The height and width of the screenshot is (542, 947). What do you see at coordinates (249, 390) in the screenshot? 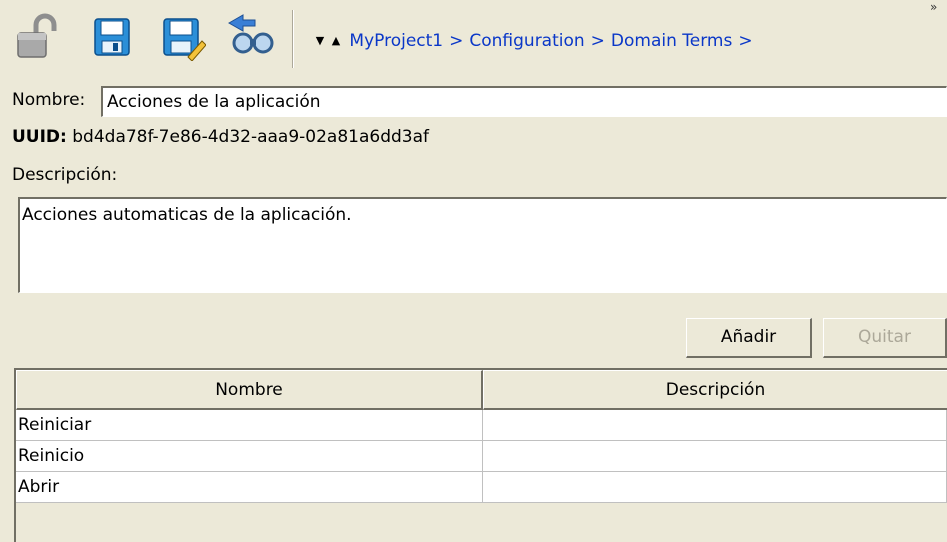
I see `column-header-nombre: Nombre` at bounding box center [249, 390].